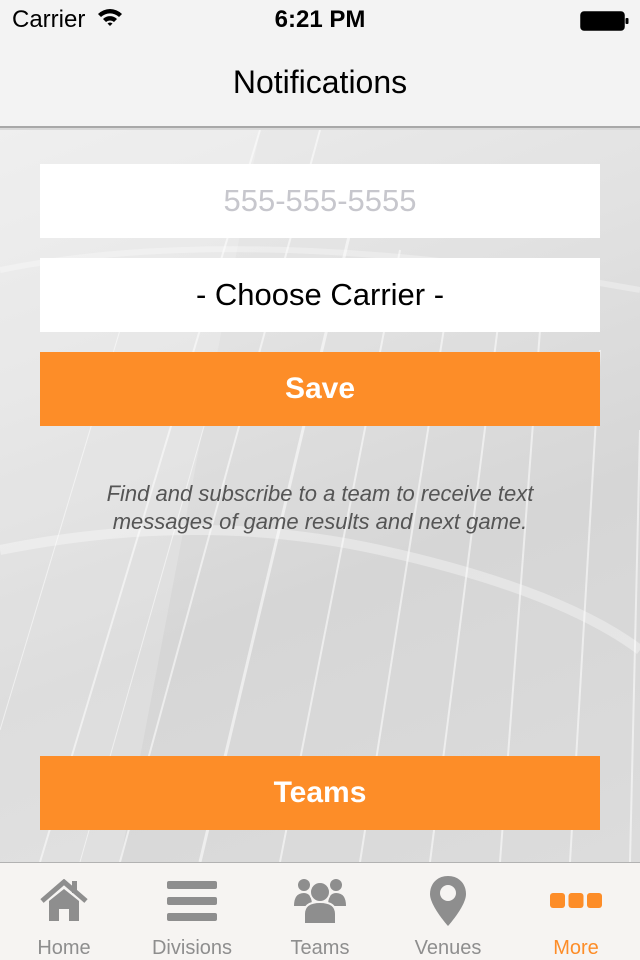 Image resolution: width=640 pixels, height=960 pixels. What do you see at coordinates (320, 793) in the screenshot?
I see `teams-button: Teams` at bounding box center [320, 793].